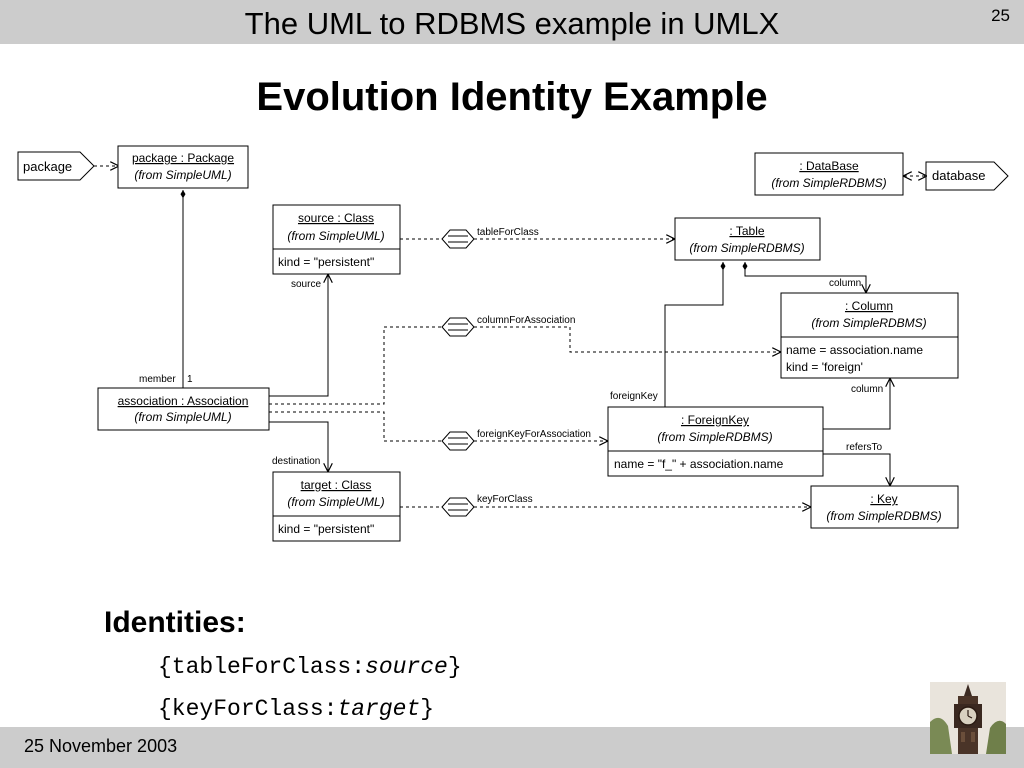 Image resolution: width=1024 pixels, height=768 pixels. What do you see at coordinates (183, 167) in the screenshot?
I see `class-package: package : Package (from SimpleUML)` at bounding box center [183, 167].